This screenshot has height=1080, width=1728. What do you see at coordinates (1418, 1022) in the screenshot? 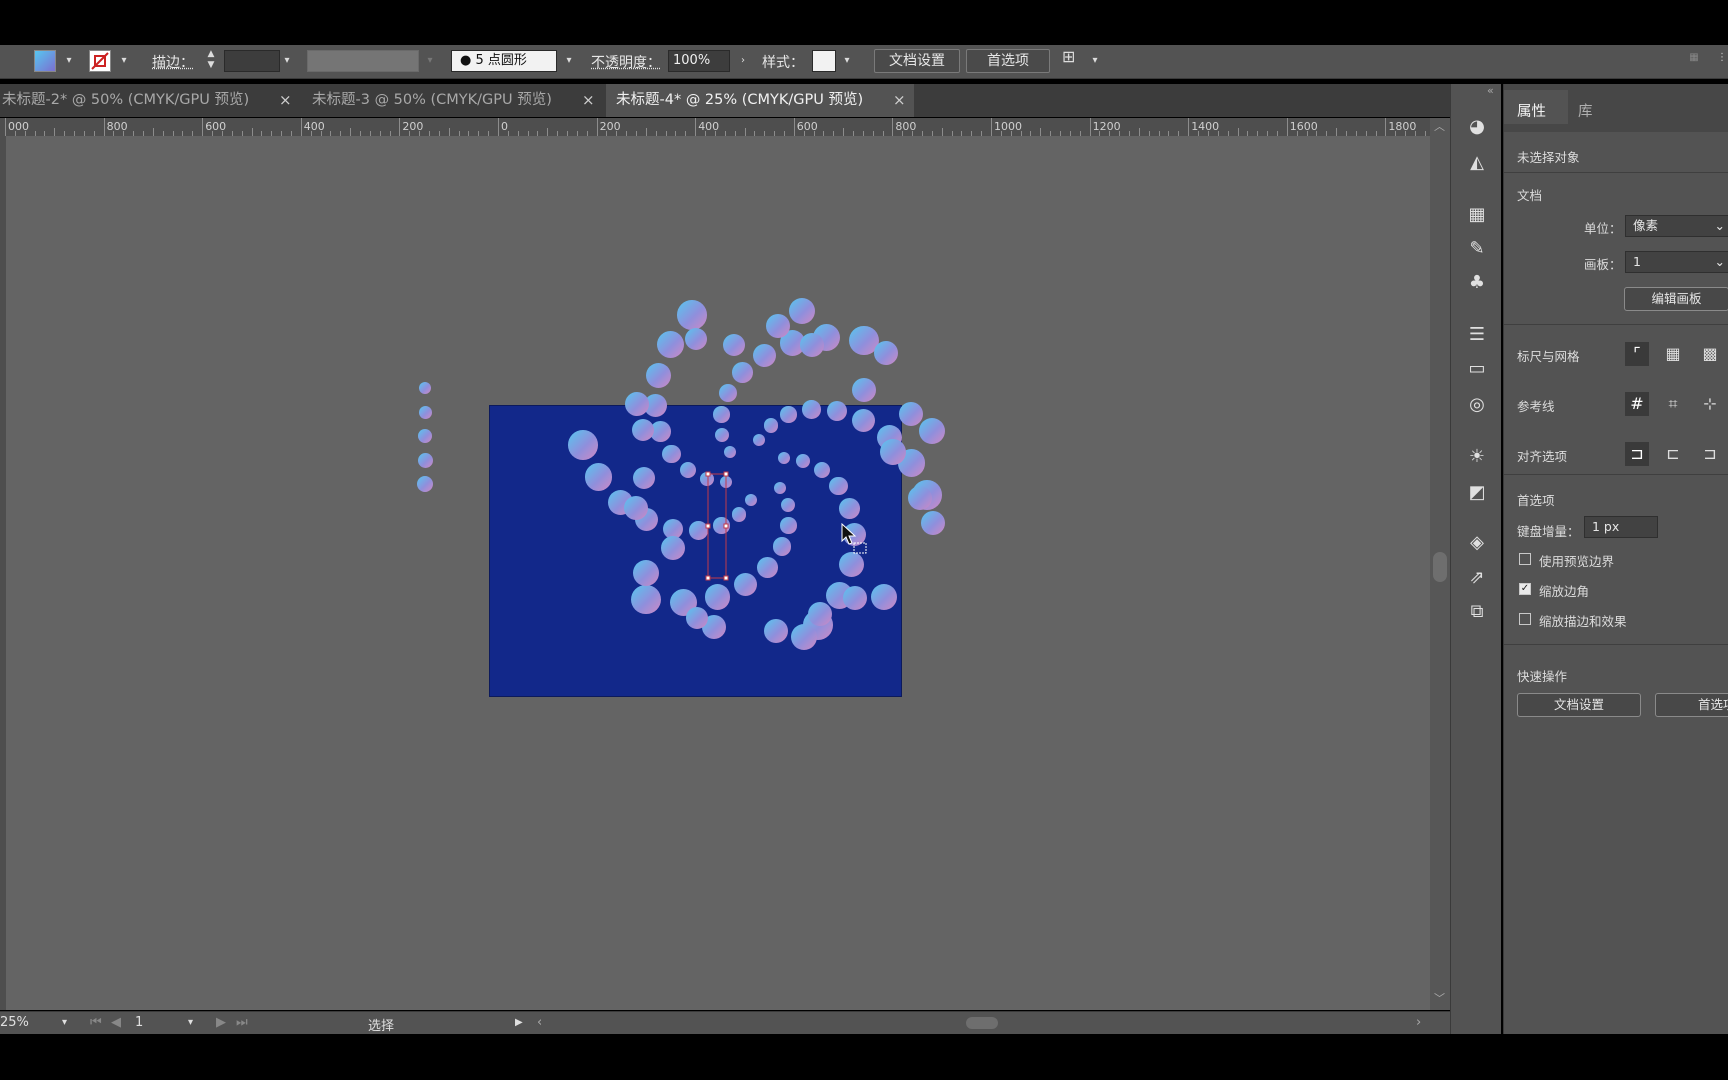
I see `scroll-right-icon: ›` at bounding box center [1418, 1022].